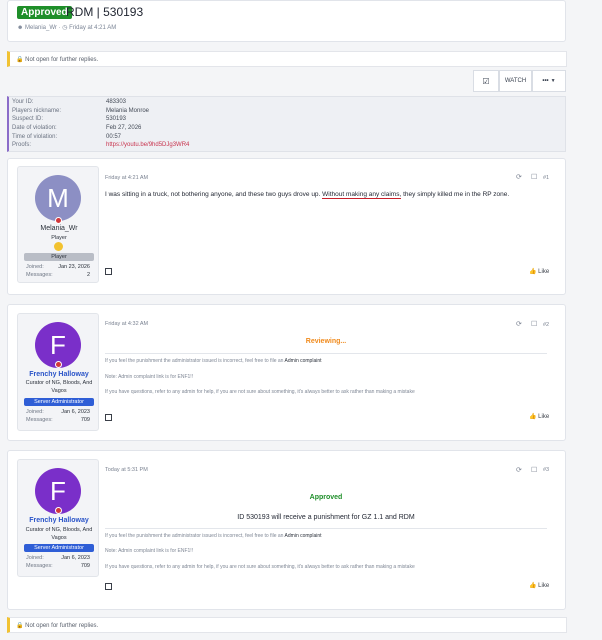  Describe the element at coordinates (59, 538) in the screenshot. I see `user-title-line-2: Vagos` at that location.